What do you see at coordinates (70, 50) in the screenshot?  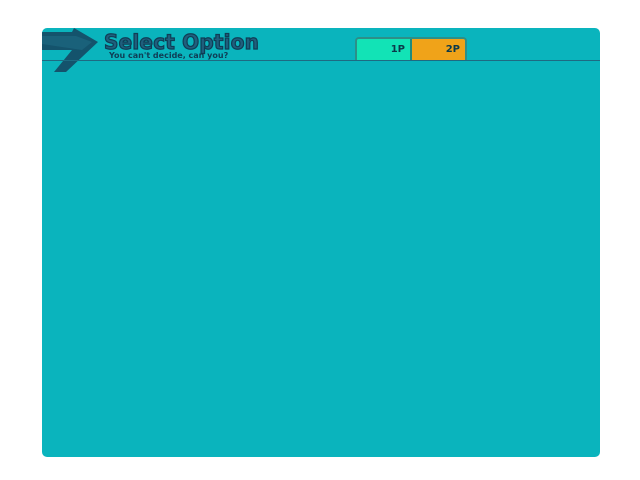 I see `arrow-right-icon` at bounding box center [70, 50].